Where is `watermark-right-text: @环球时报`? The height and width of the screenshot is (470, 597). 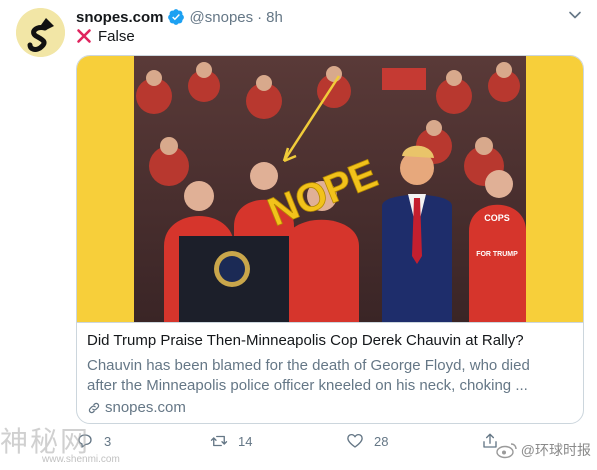
watermark-right-text: @环球时报 is located at coordinates (555, 450).